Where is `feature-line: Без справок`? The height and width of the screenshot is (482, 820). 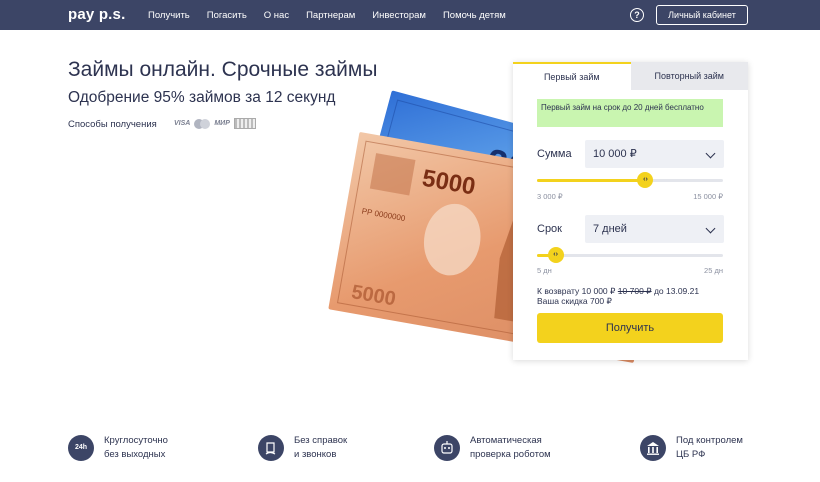
feature-line: Без справок is located at coordinates (321, 440).